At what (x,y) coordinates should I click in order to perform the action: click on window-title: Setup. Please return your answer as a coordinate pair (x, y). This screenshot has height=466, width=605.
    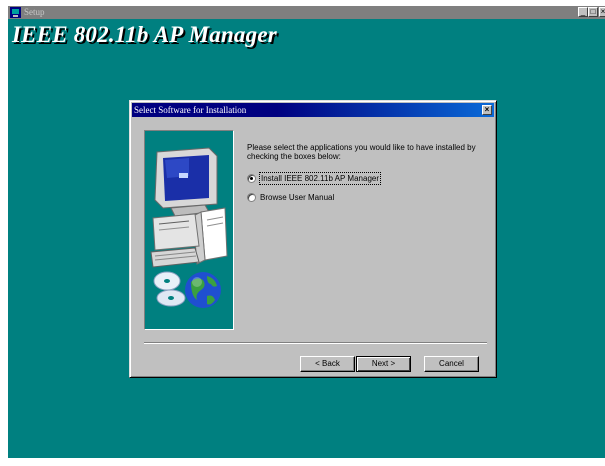
    Looking at the image, I should click on (34, 12).